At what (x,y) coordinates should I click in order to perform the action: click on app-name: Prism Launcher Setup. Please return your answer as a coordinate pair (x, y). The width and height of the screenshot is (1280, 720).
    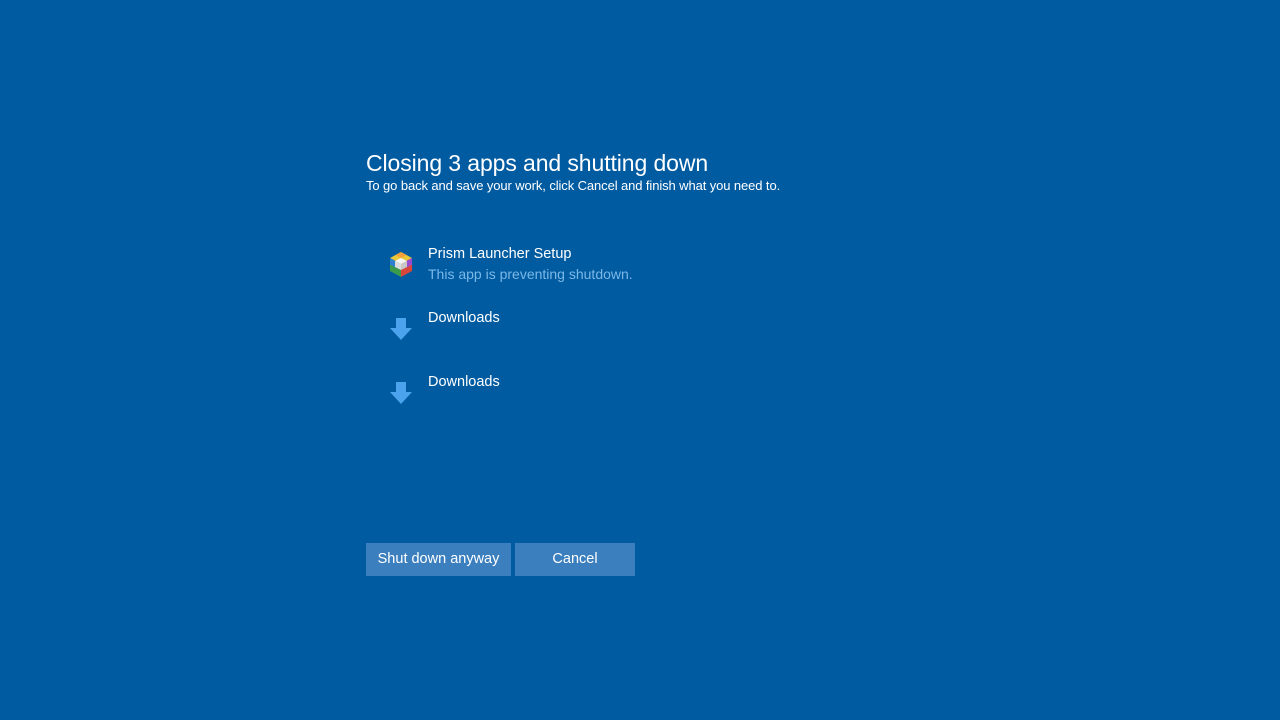
    Looking at the image, I should click on (500, 254).